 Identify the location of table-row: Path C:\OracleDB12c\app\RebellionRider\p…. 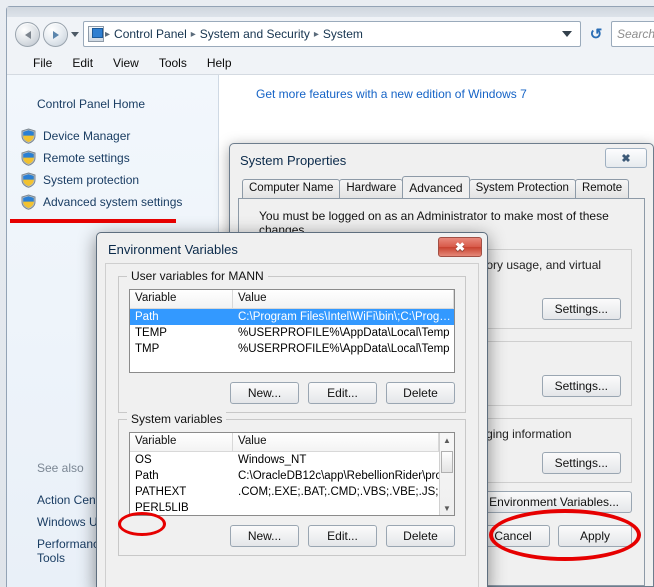
(284, 476).